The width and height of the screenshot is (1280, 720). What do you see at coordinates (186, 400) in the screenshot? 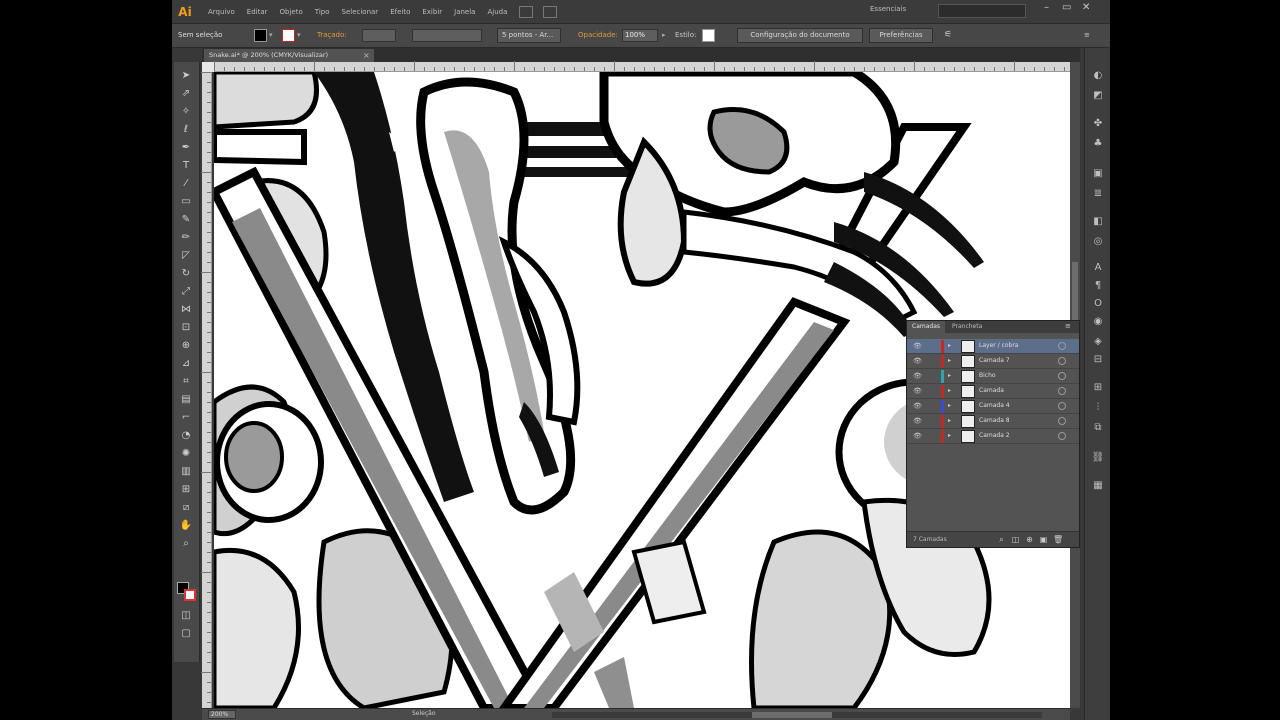
I see `gradient-icon: ▤` at bounding box center [186, 400].